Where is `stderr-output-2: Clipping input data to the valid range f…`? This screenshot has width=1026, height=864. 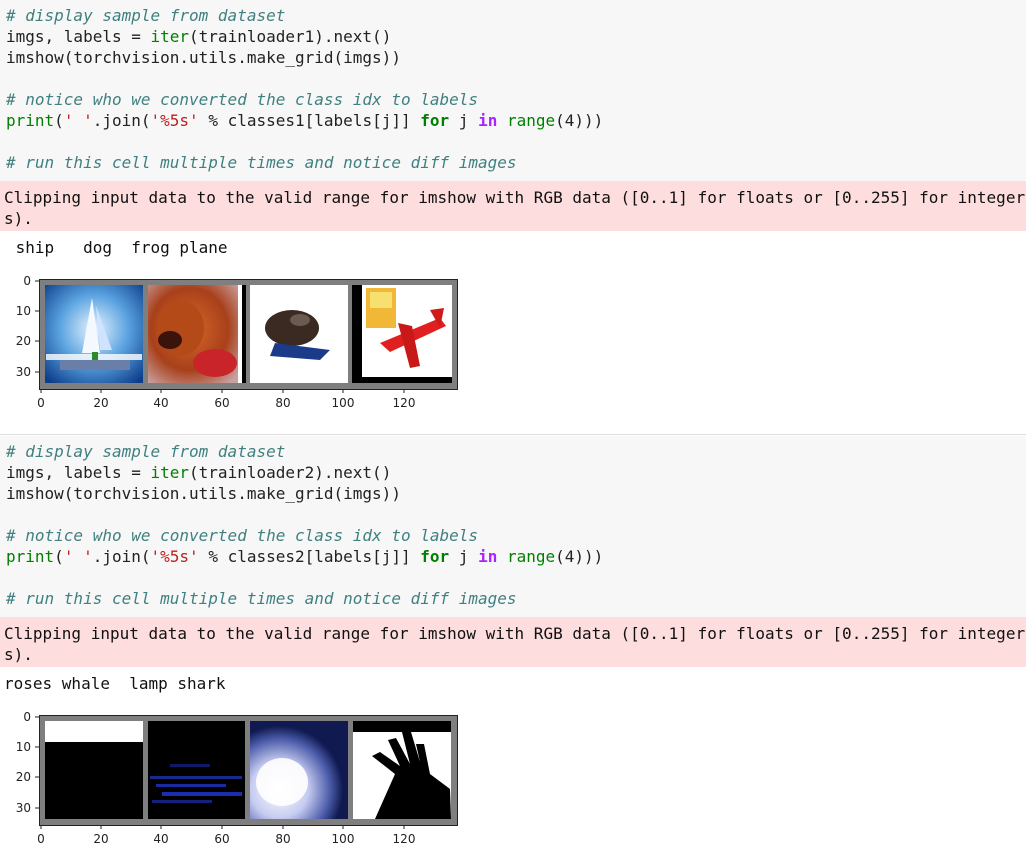 stderr-output-2: Clipping input data to the valid range f… is located at coordinates (513, 642).